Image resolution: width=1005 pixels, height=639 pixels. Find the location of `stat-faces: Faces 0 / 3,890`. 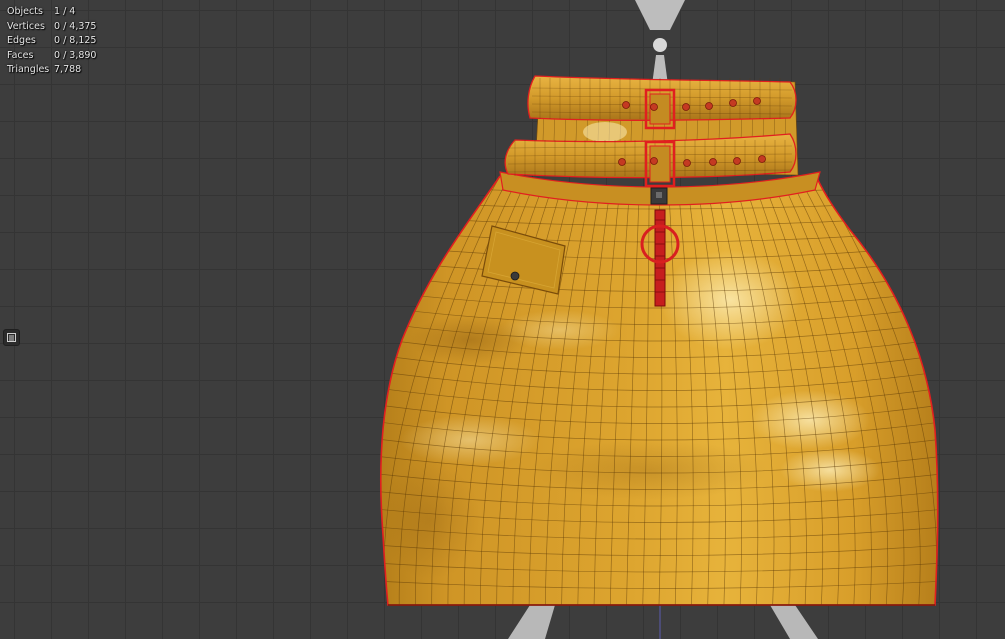

stat-faces: Faces 0 / 3,890 is located at coordinates (51, 56).